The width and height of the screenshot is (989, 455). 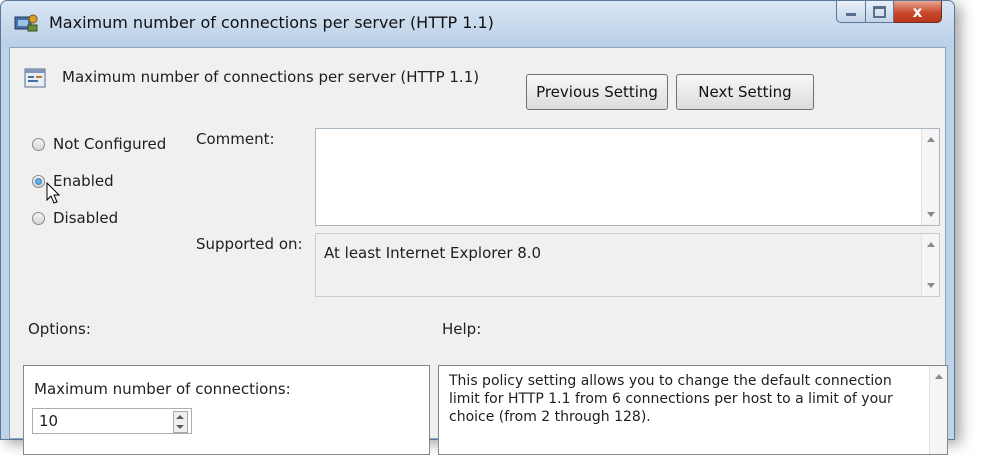 What do you see at coordinates (938, 410) in the screenshot?
I see `help-scrollbar` at bounding box center [938, 410].